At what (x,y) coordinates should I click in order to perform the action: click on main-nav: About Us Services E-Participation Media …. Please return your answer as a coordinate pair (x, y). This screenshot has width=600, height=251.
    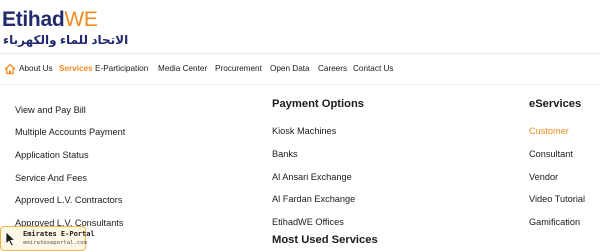
    Looking at the image, I should click on (300, 70).